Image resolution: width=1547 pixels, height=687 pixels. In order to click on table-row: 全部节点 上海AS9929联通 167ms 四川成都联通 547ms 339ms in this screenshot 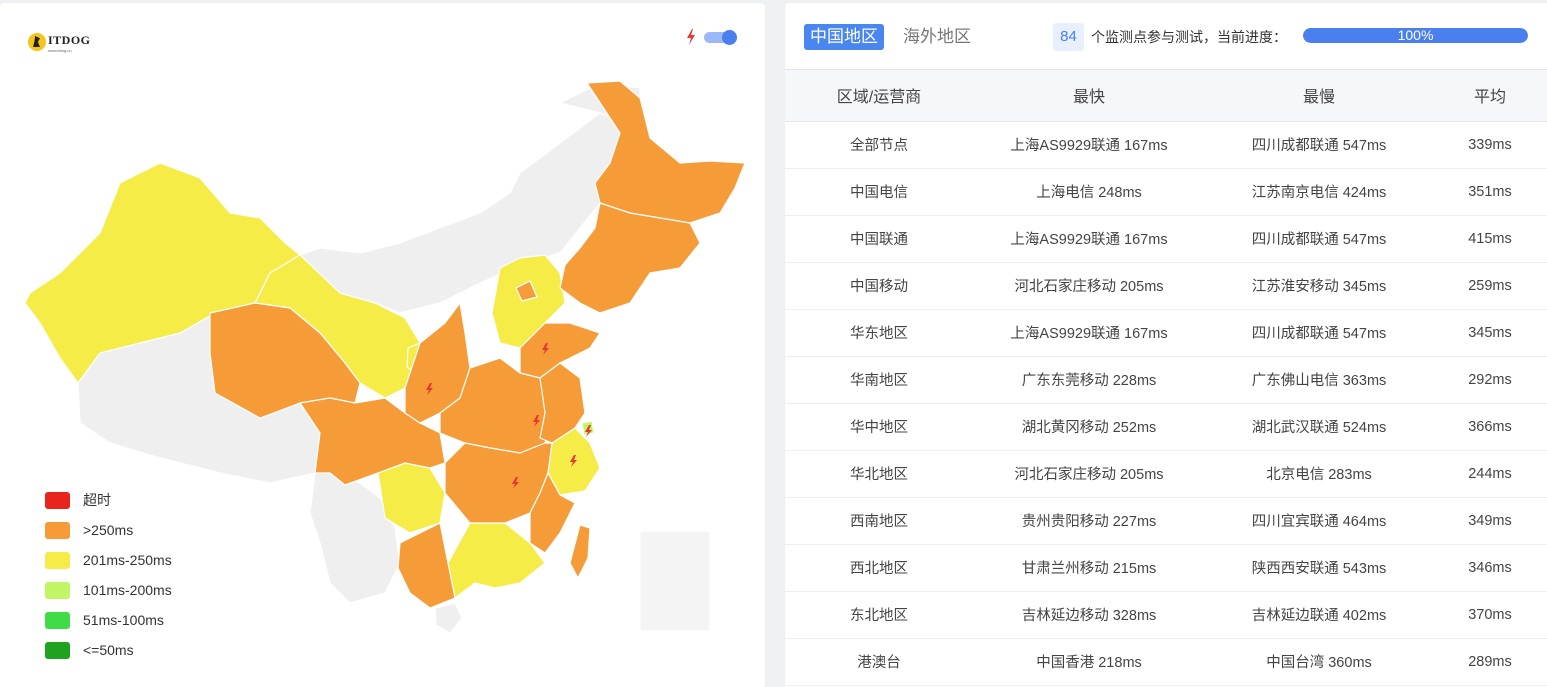, I will do `click(1166, 145)`.